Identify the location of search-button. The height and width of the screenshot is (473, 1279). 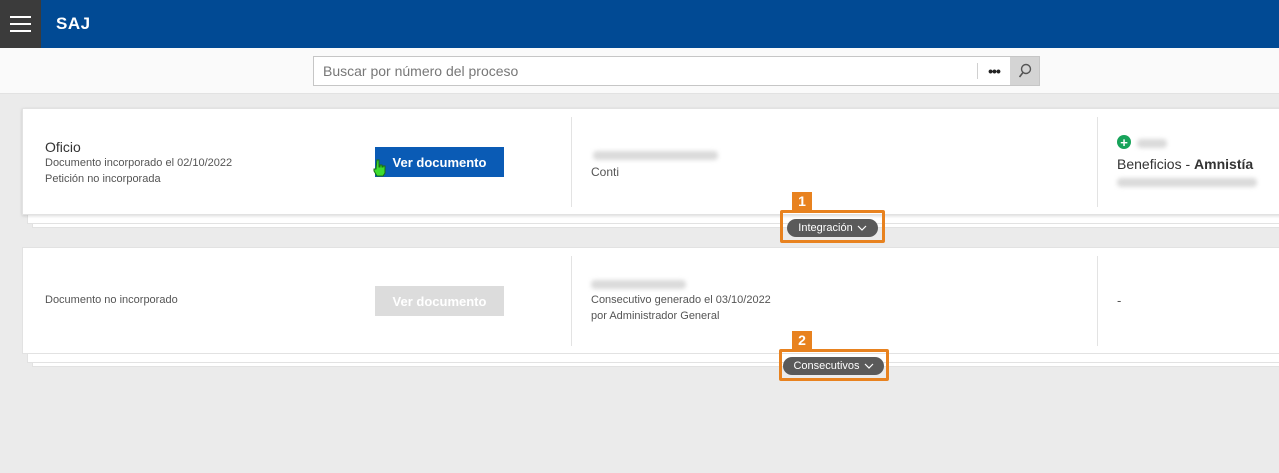
(1024, 71).